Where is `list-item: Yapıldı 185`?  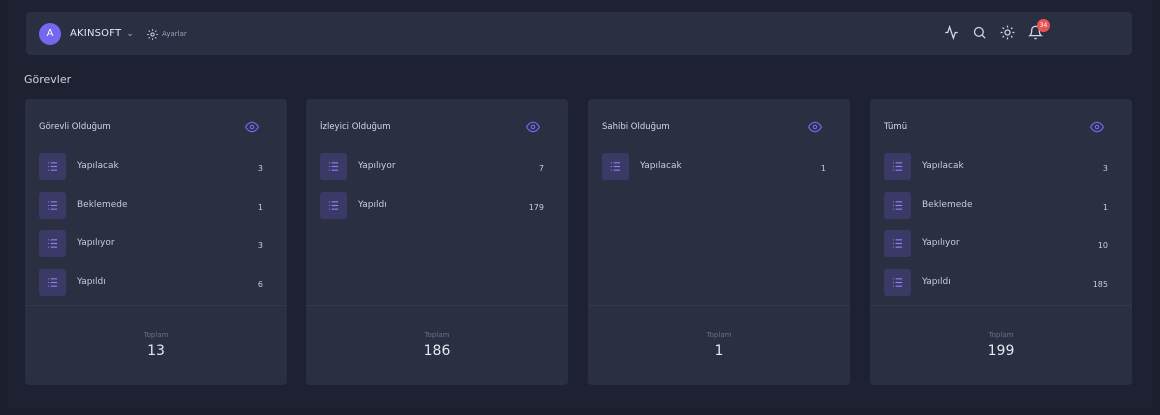
list-item: Yapıldı 185 is located at coordinates (1001, 288).